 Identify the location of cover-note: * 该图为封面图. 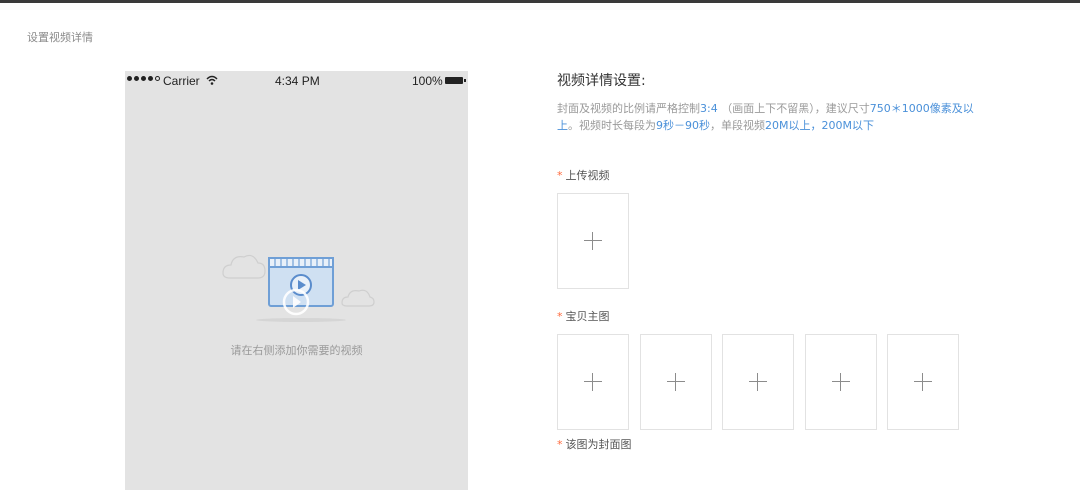
(594, 444).